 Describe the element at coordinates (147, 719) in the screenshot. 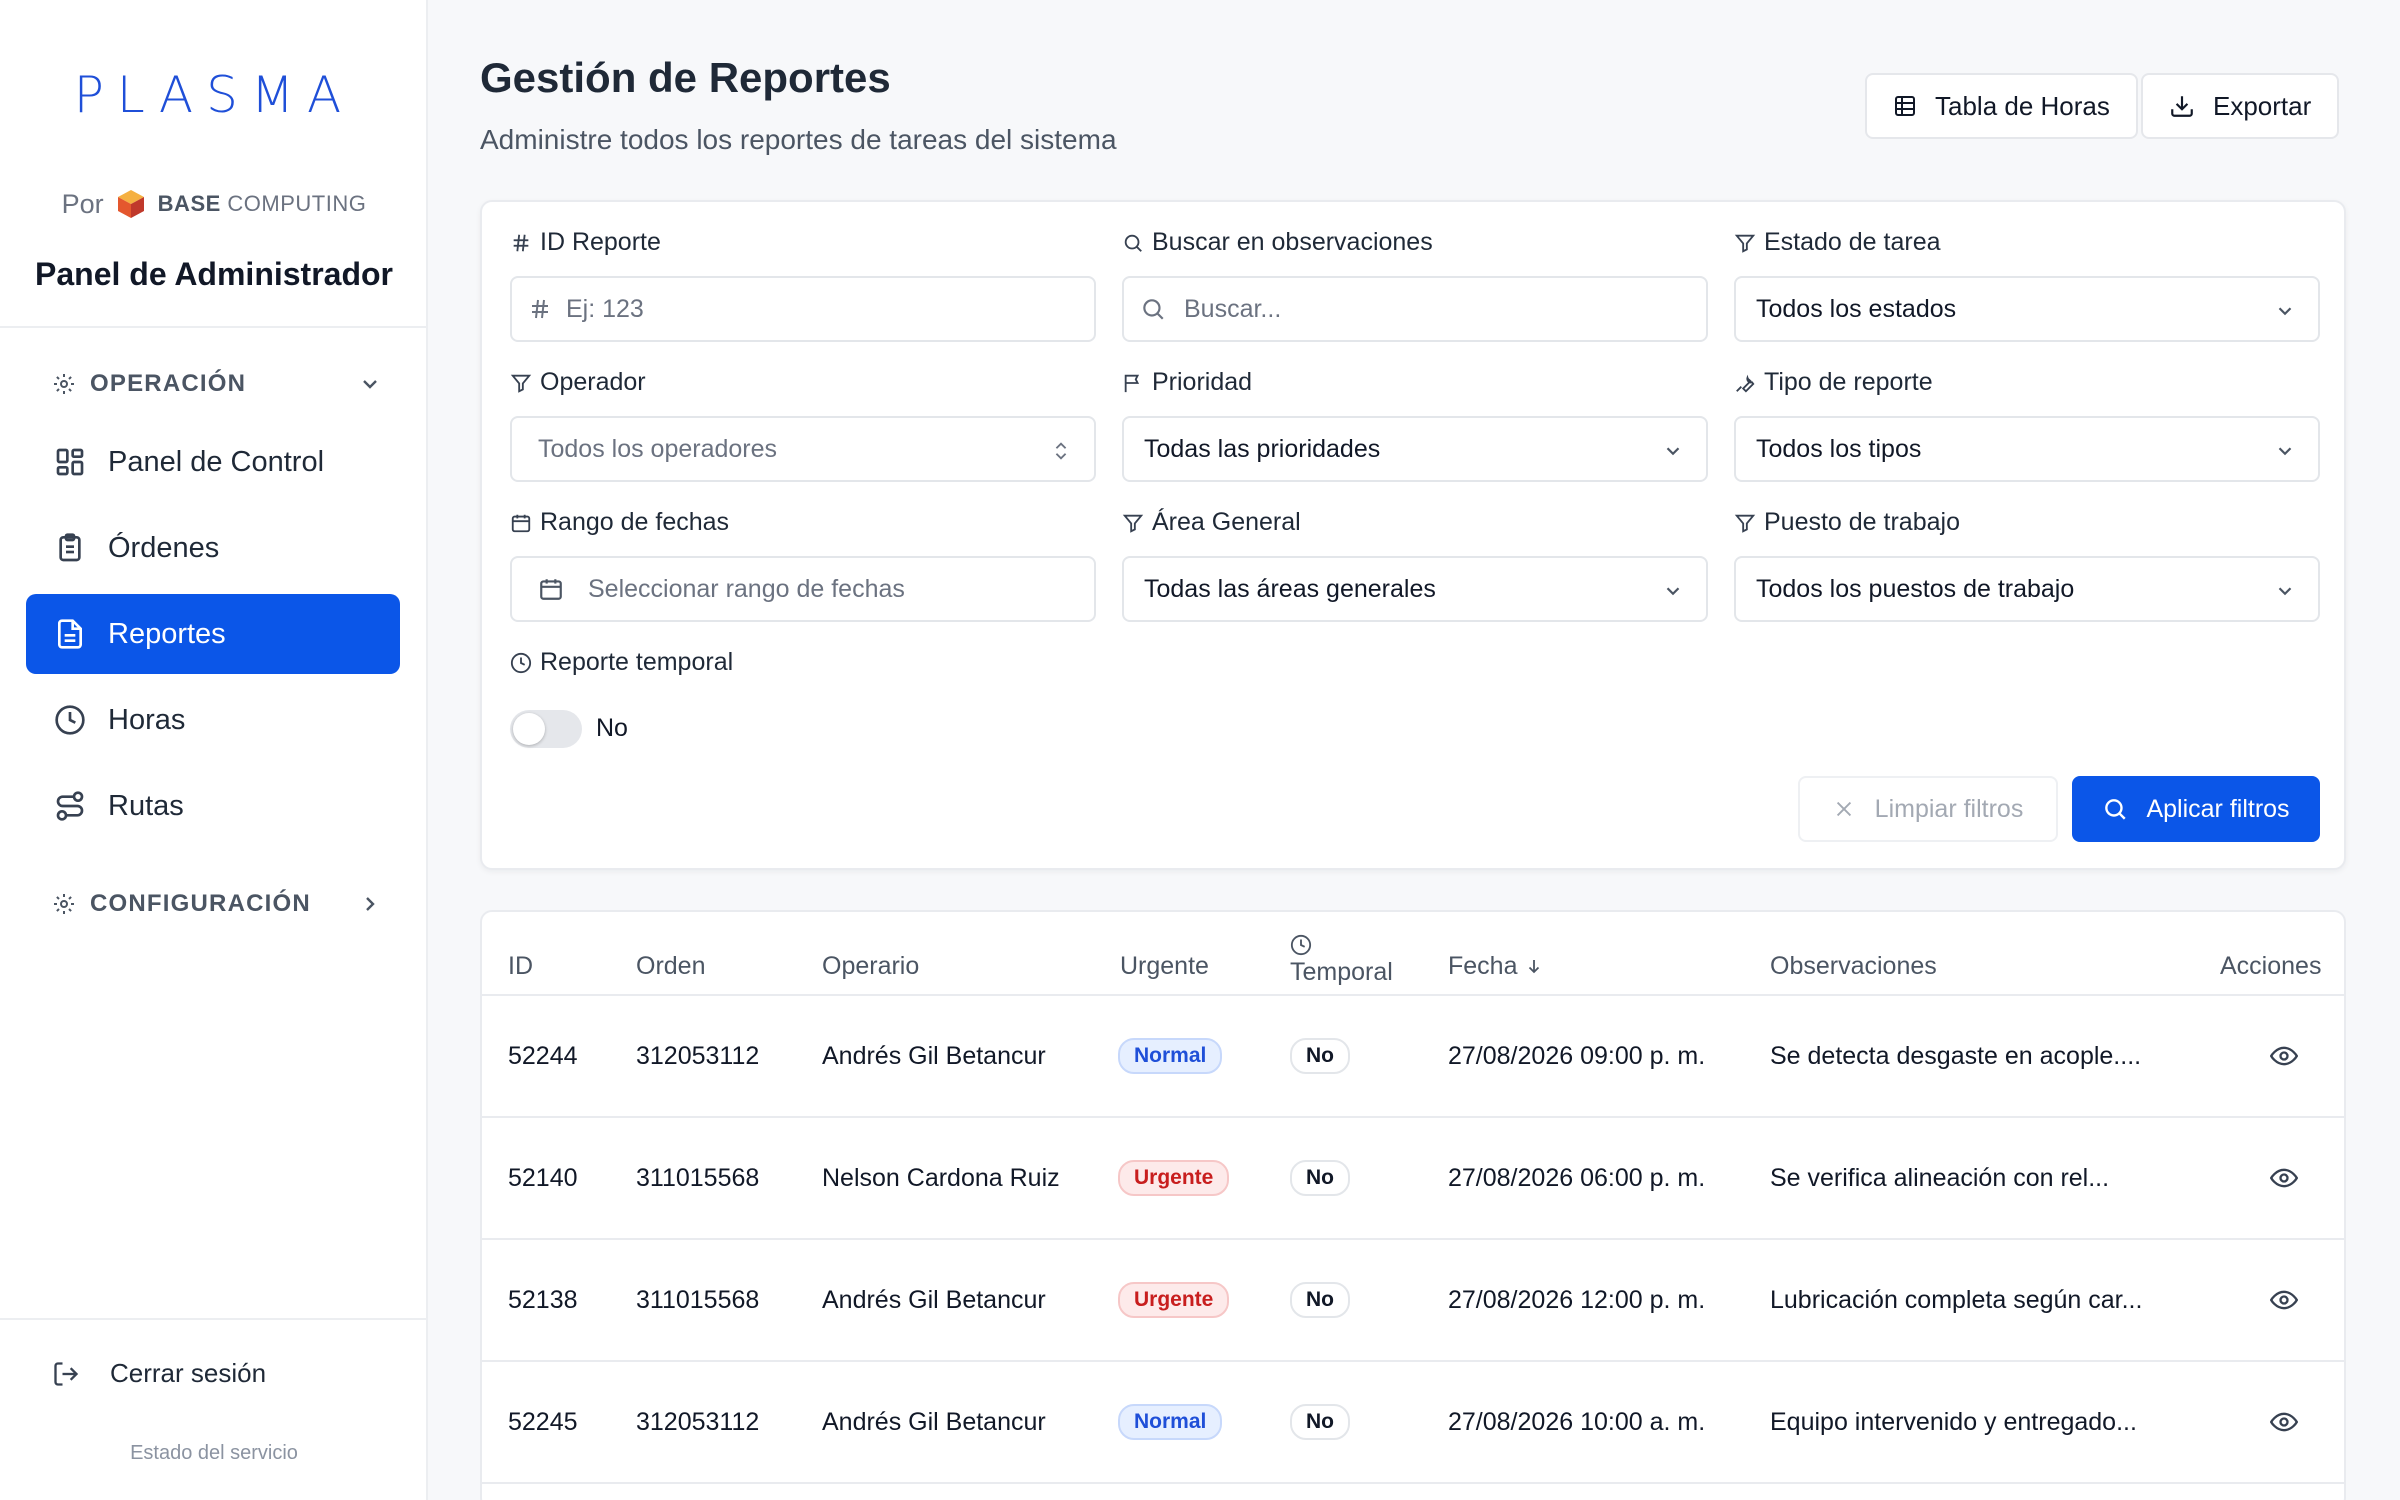

I see `sidebar-item-label: Horas` at that location.